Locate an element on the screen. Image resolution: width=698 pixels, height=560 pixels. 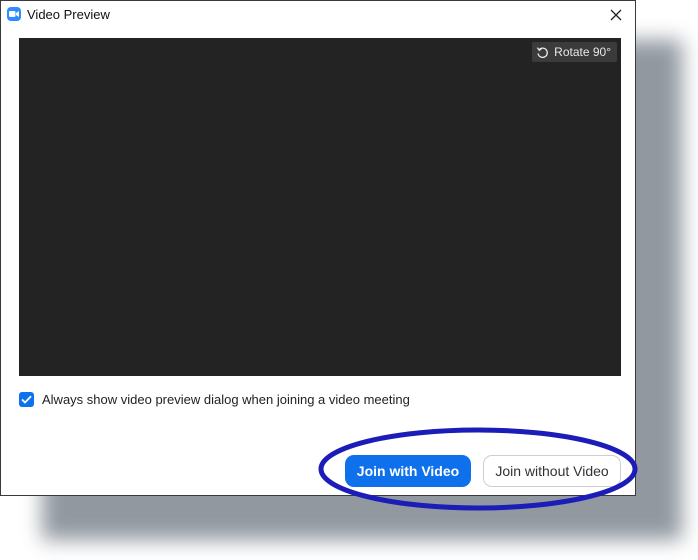
close-button is located at coordinates (616, 15).